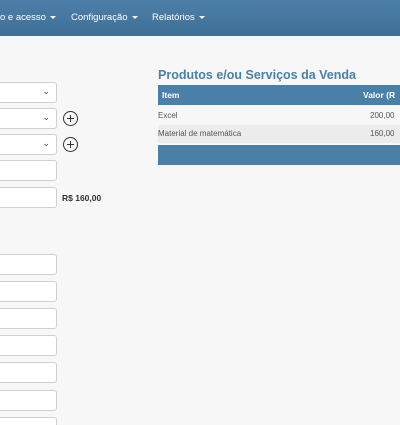 The width and height of the screenshot is (400, 425). Describe the element at coordinates (171, 95) in the screenshot. I see `column-header-item: Item` at that location.